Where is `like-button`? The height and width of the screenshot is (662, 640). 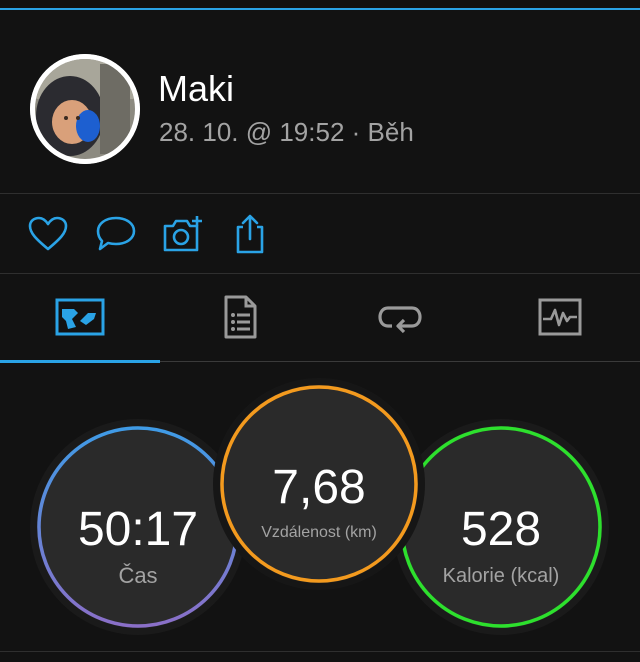 like-button is located at coordinates (48, 234).